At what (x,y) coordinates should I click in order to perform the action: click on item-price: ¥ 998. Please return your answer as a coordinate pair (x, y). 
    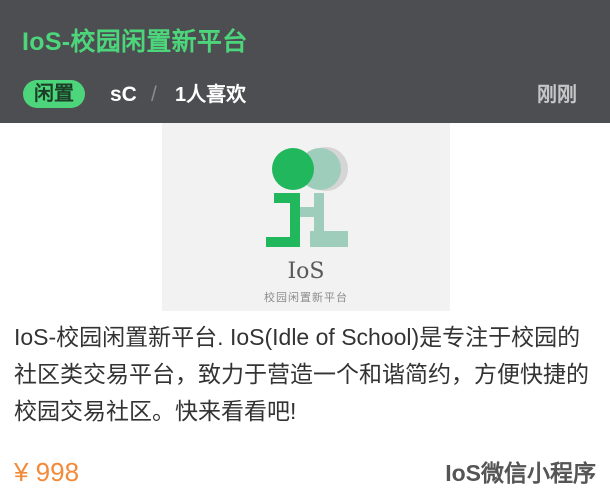
    Looking at the image, I should click on (47, 472).